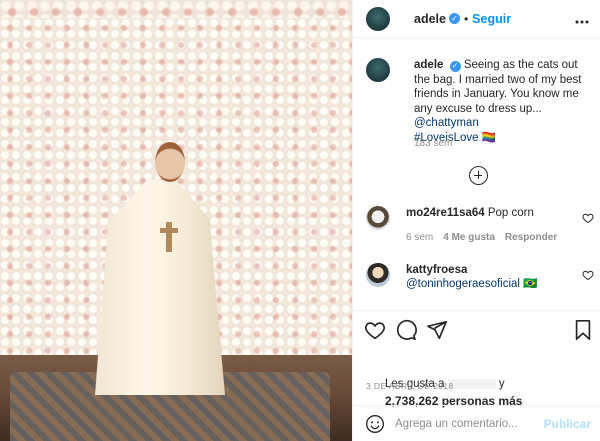 Image resolution: width=600 pixels, height=441 pixels. What do you see at coordinates (375, 330) in the screenshot?
I see `like-heart-icon` at bounding box center [375, 330].